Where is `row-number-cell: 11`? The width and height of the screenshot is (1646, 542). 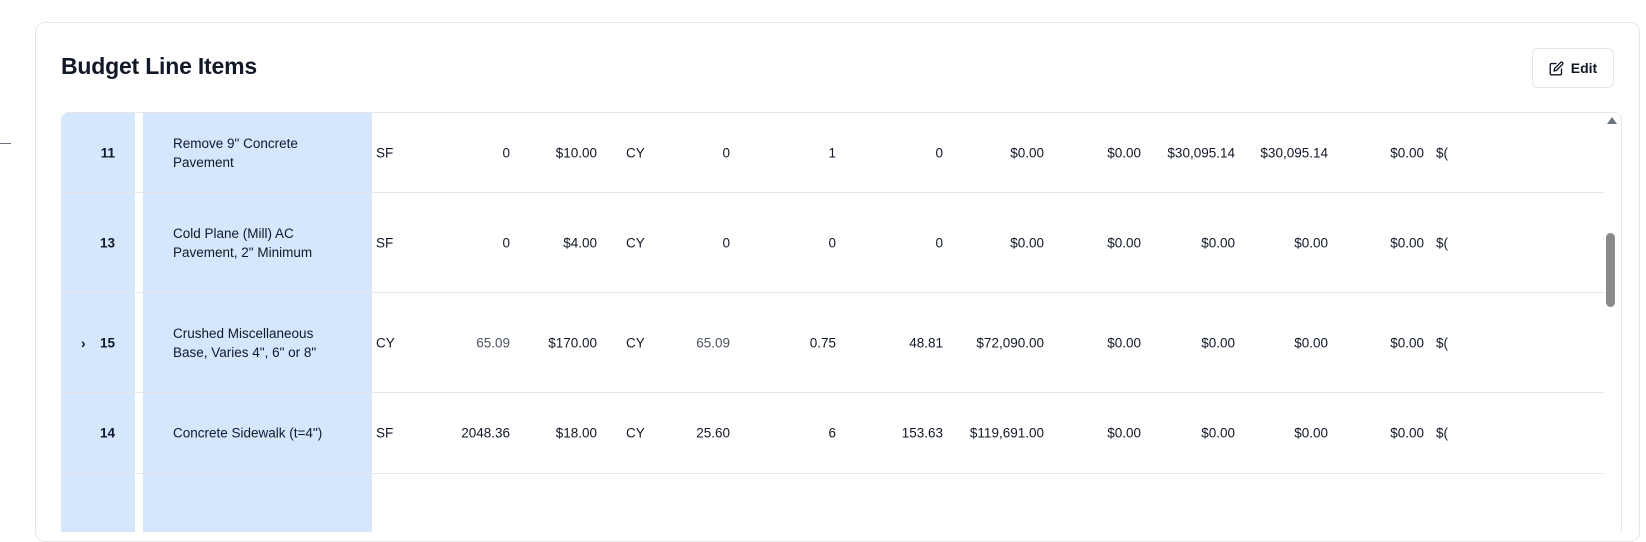 row-number-cell: 11 is located at coordinates (98, 152).